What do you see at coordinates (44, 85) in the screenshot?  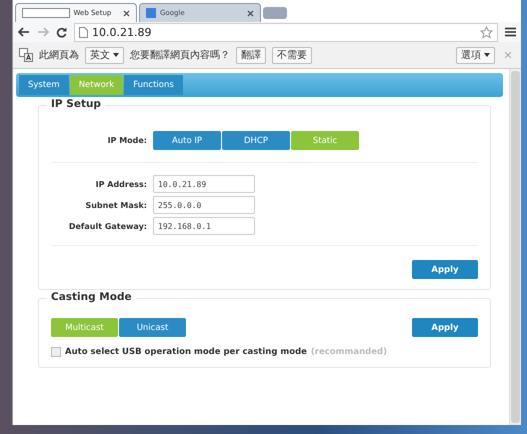 I see `nav-tab: System` at bounding box center [44, 85].